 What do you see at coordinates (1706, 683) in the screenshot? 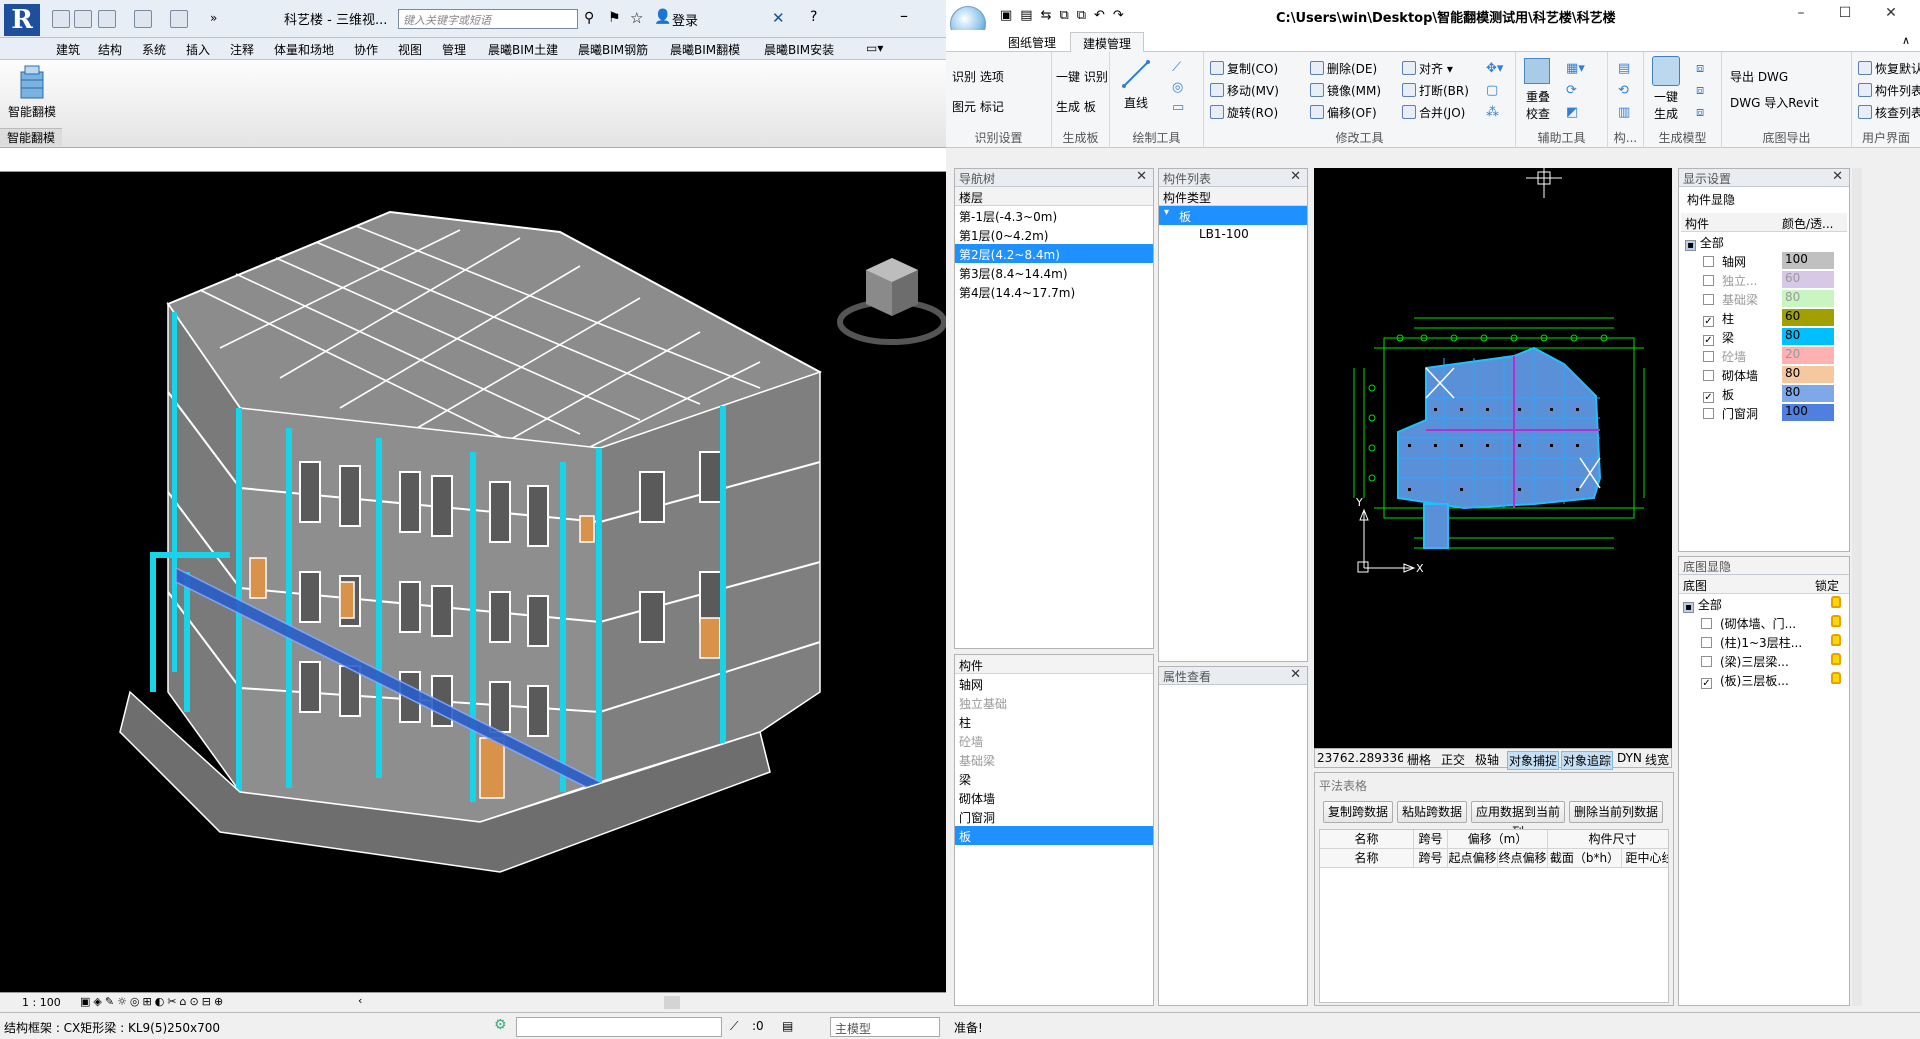
I see `base-map-checkbox: ✓` at bounding box center [1706, 683].